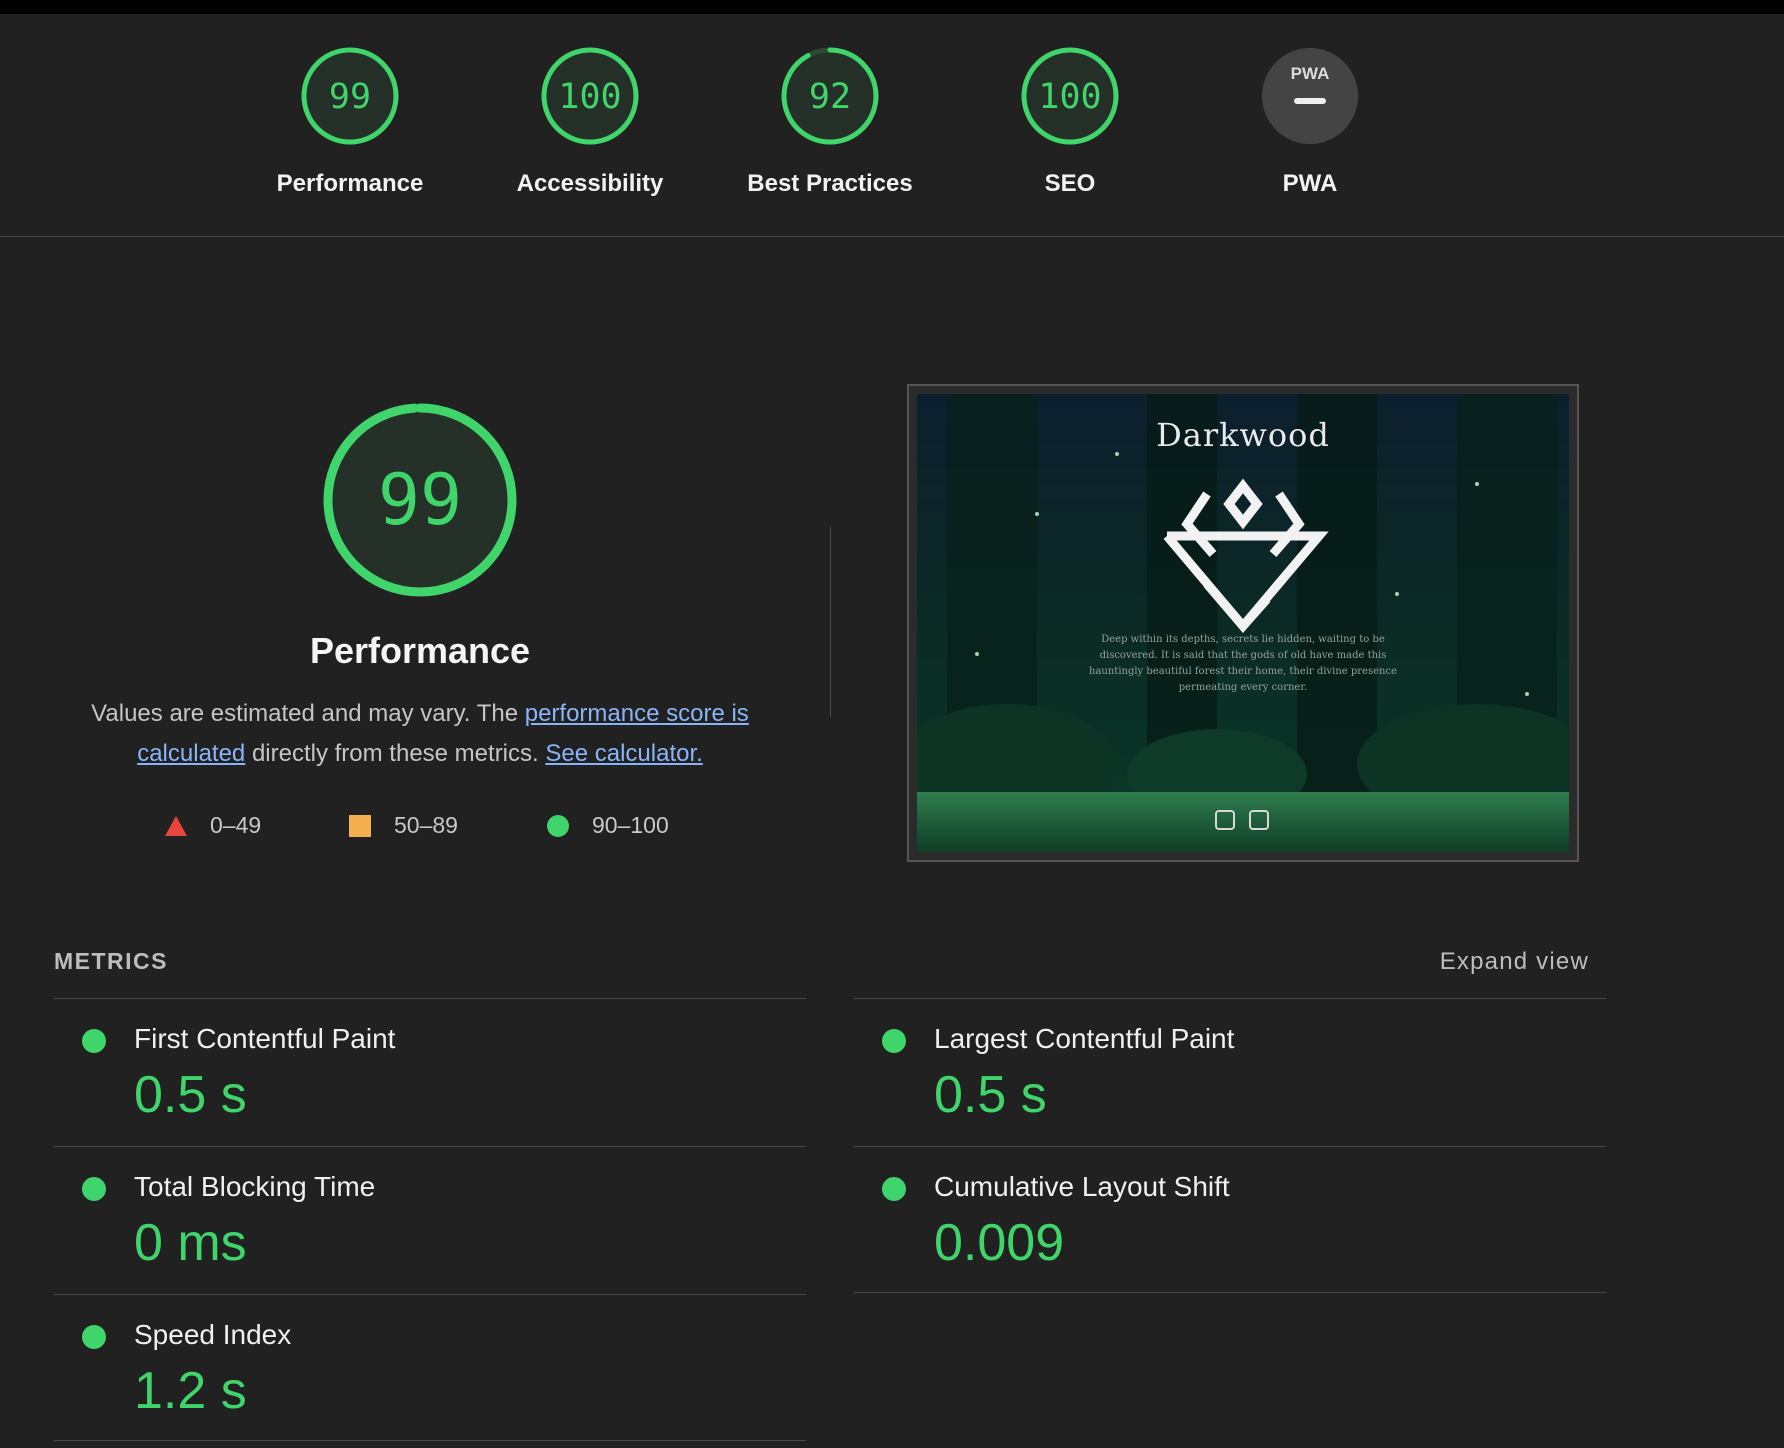  I want to click on pwa-badge-icon: PWA, so click(1310, 96).